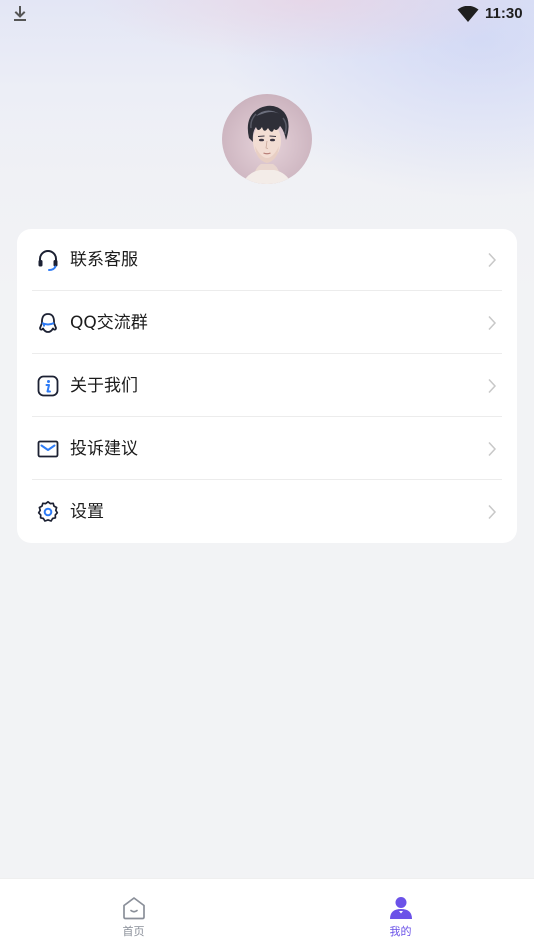 This screenshot has width=534, height=950. What do you see at coordinates (267, 449) in the screenshot?
I see `menu-item-feedback: 投诉建议` at bounding box center [267, 449].